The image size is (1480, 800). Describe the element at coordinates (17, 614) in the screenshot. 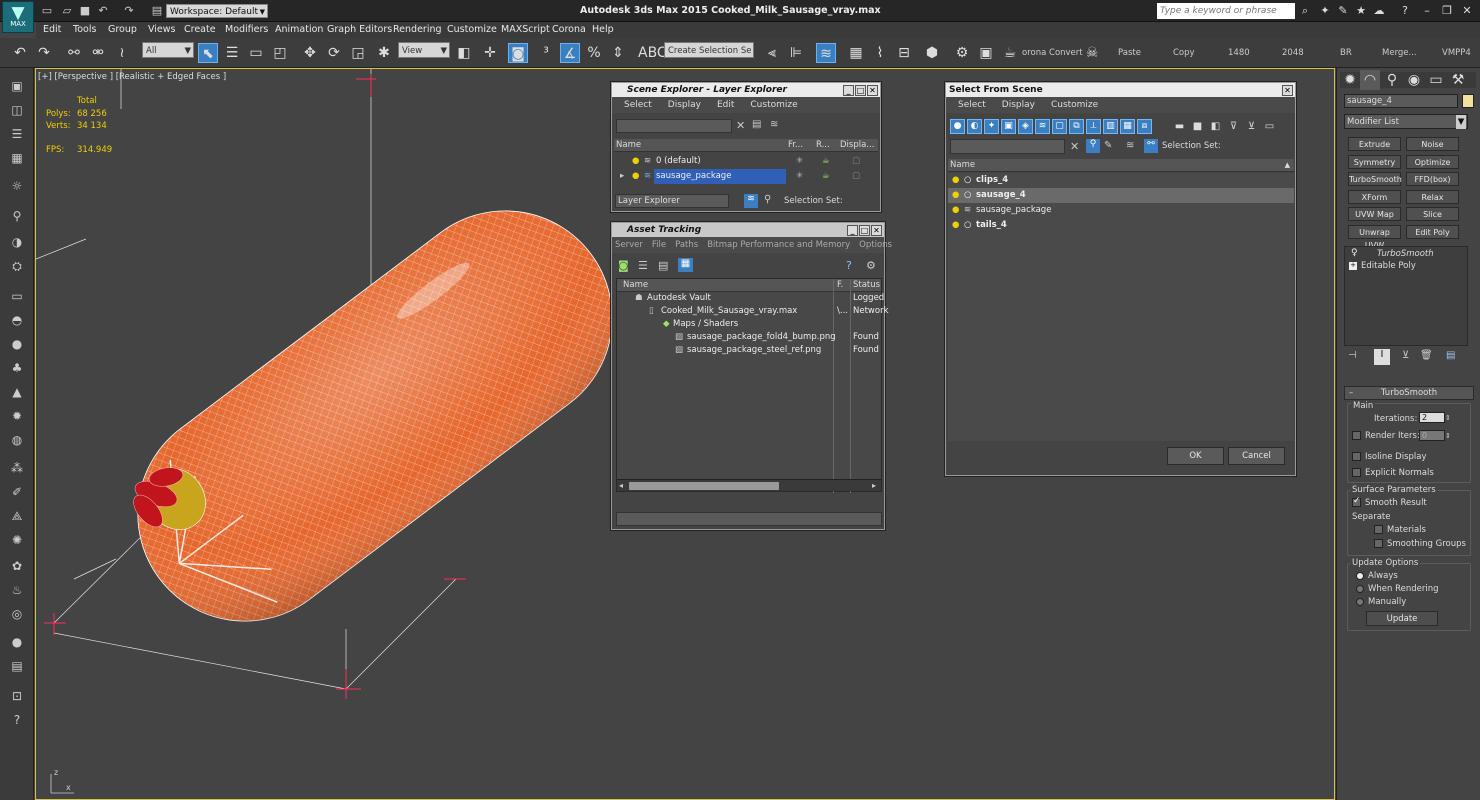

I see `shell-icon: ◎` at that location.